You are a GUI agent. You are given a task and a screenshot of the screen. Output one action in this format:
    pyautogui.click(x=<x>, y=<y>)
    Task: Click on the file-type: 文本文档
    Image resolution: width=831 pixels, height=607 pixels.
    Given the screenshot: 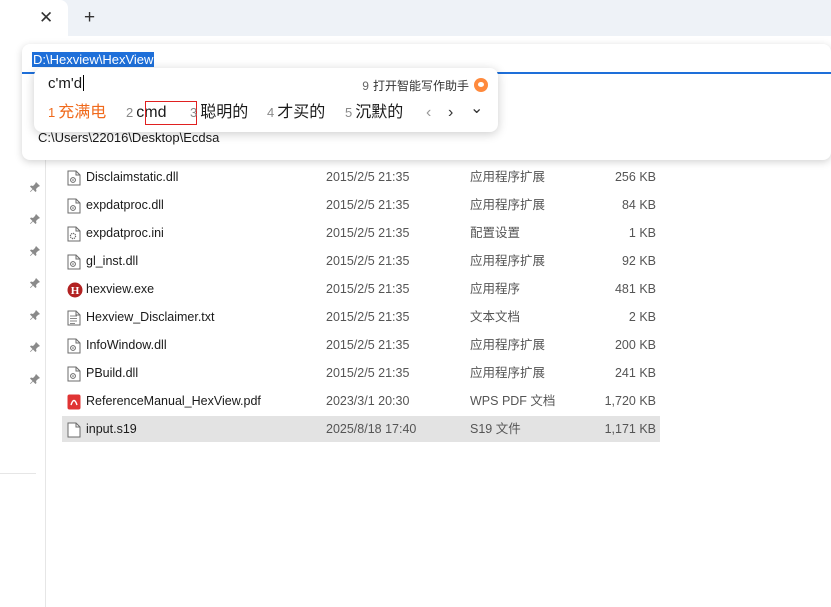 What is the action you would take?
    pyautogui.click(x=495, y=317)
    